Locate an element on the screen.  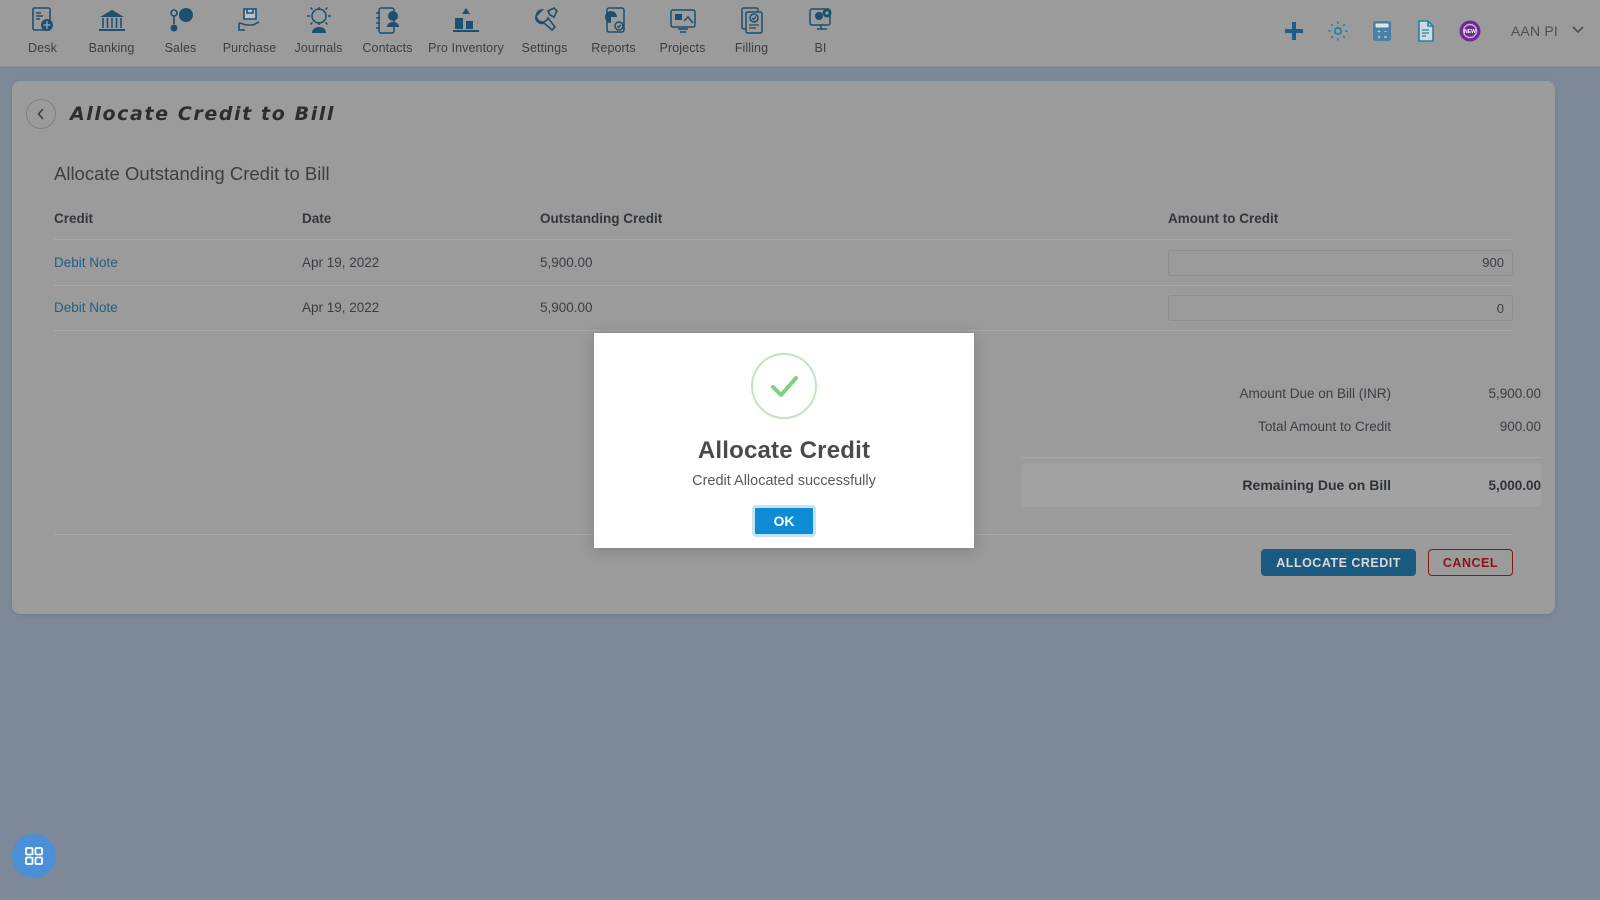
topbar-right-actions: + − × = NEW AAN PI is located at coordinates (1433, 31).